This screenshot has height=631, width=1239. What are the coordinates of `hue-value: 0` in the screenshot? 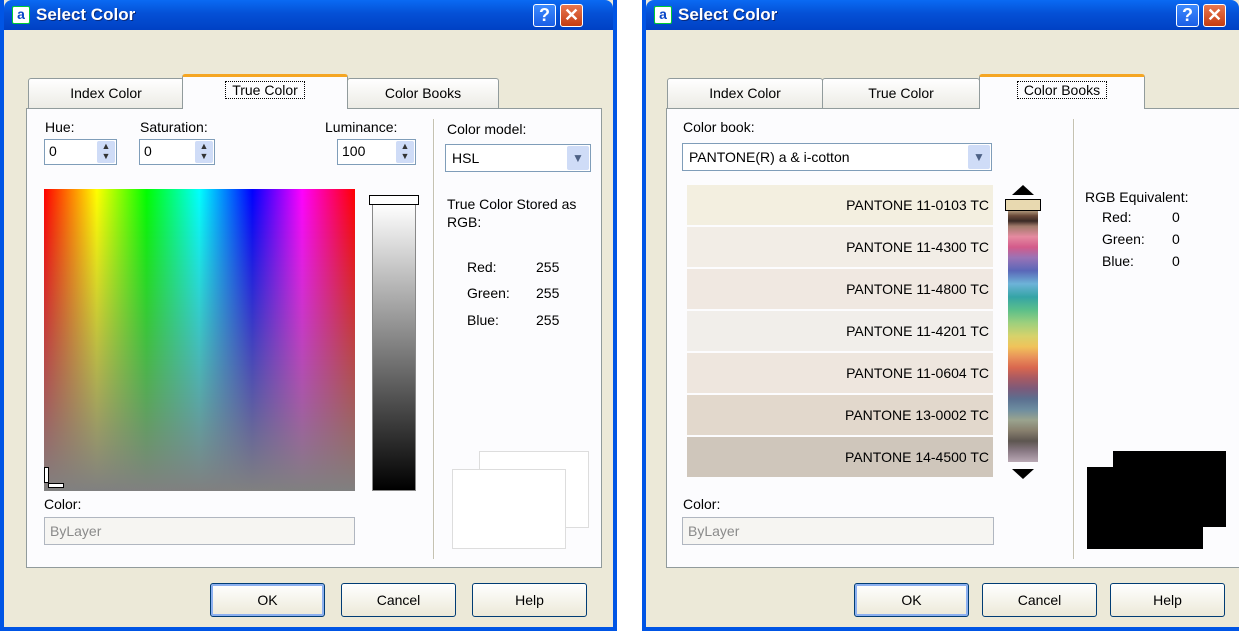 It's located at (53, 151).